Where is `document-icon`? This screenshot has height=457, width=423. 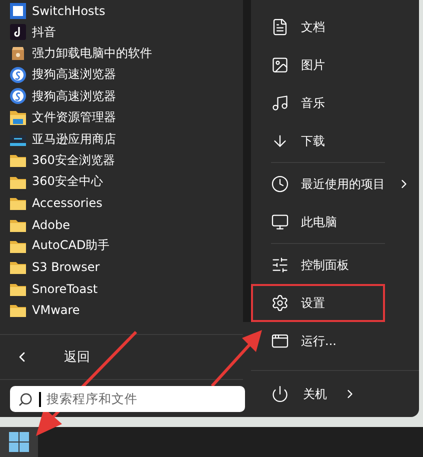
document-icon is located at coordinates (280, 27).